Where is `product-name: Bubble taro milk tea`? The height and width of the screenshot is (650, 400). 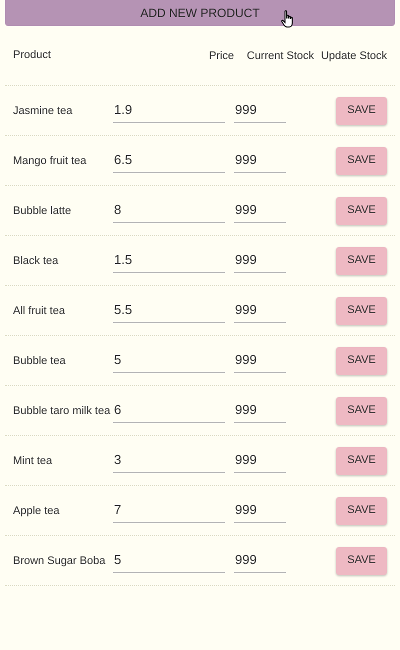
product-name: Bubble taro milk tea is located at coordinates (62, 411).